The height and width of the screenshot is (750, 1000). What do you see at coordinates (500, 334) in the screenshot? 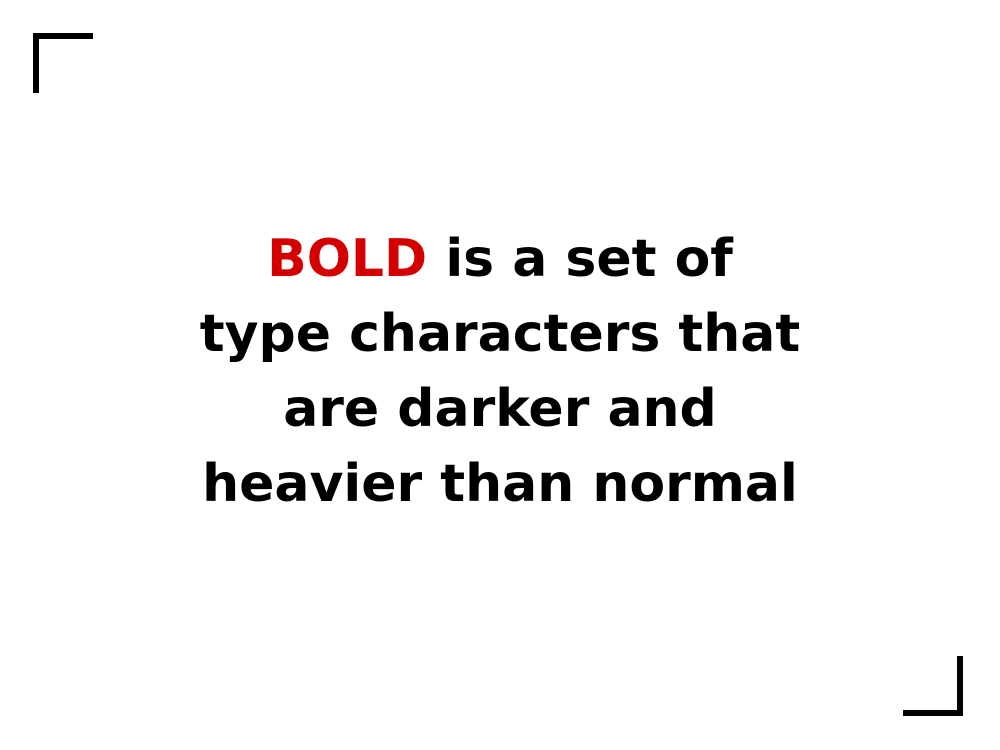
I see `definition-line-2: type characters that` at bounding box center [500, 334].